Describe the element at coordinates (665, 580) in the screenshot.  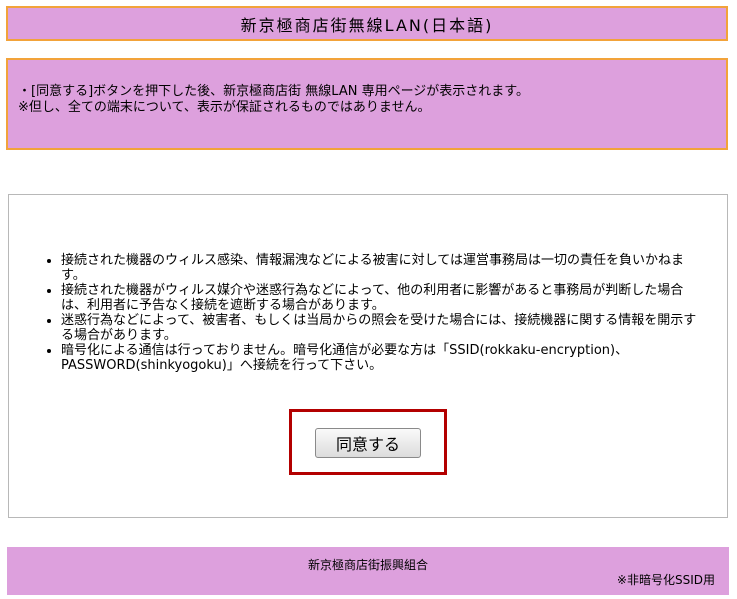
I see `footer-ssid-note: ※非暗号化SSID用` at that location.